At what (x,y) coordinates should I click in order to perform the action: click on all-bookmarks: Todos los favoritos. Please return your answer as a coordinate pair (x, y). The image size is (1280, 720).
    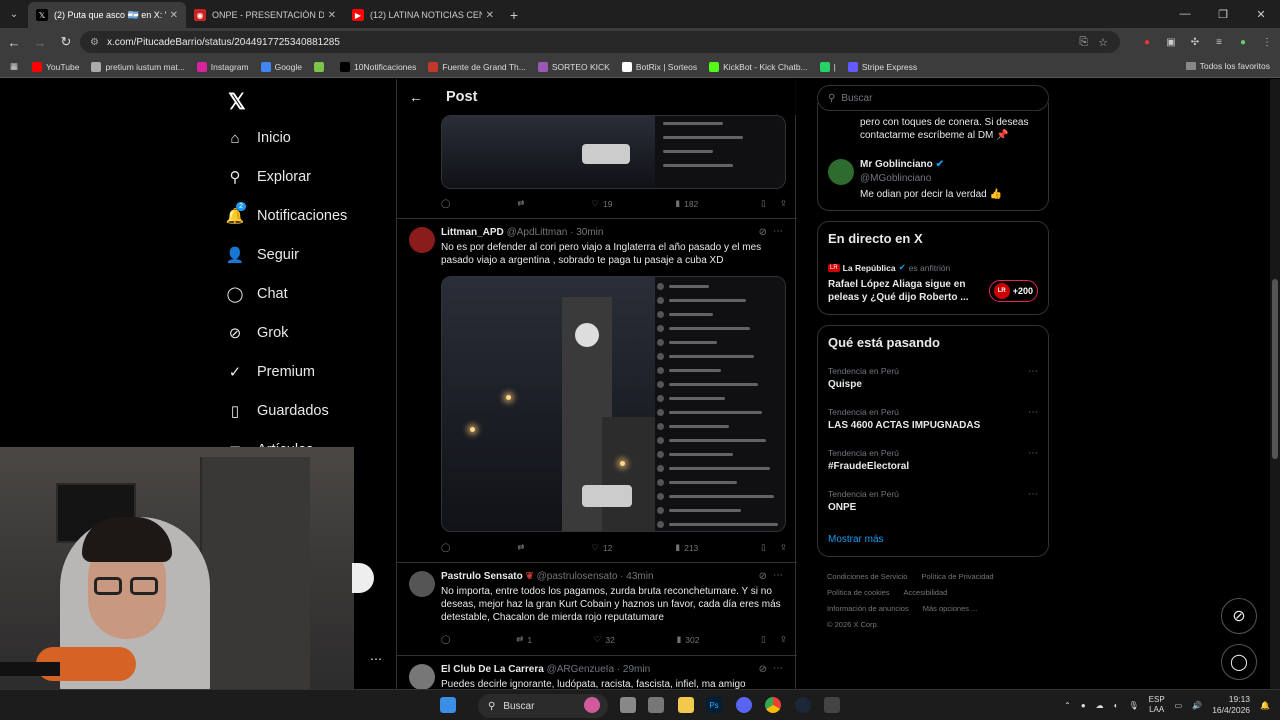
    Looking at the image, I should click on (1227, 66).